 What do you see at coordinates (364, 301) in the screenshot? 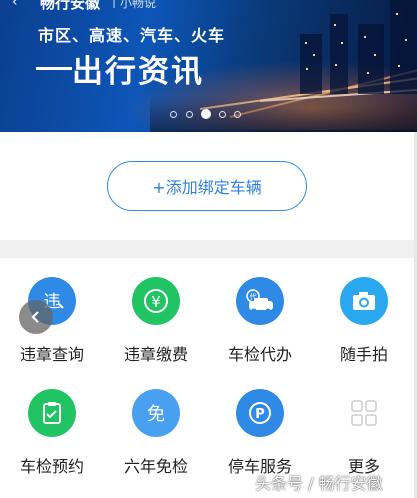
I see `camera-icon` at bounding box center [364, 301].